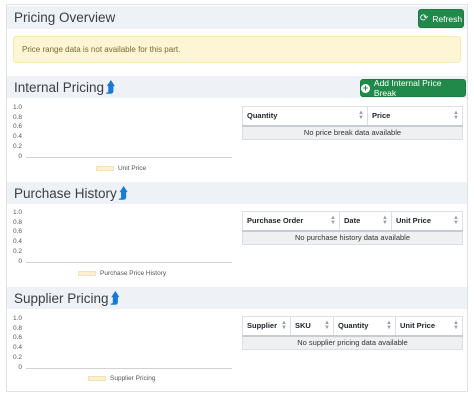 The height and width of the screenshot is (398, 474). Describe the element at coordinates (65, 193) in the screenshot. I see `purchase-history-title: Purchase History` at that location.